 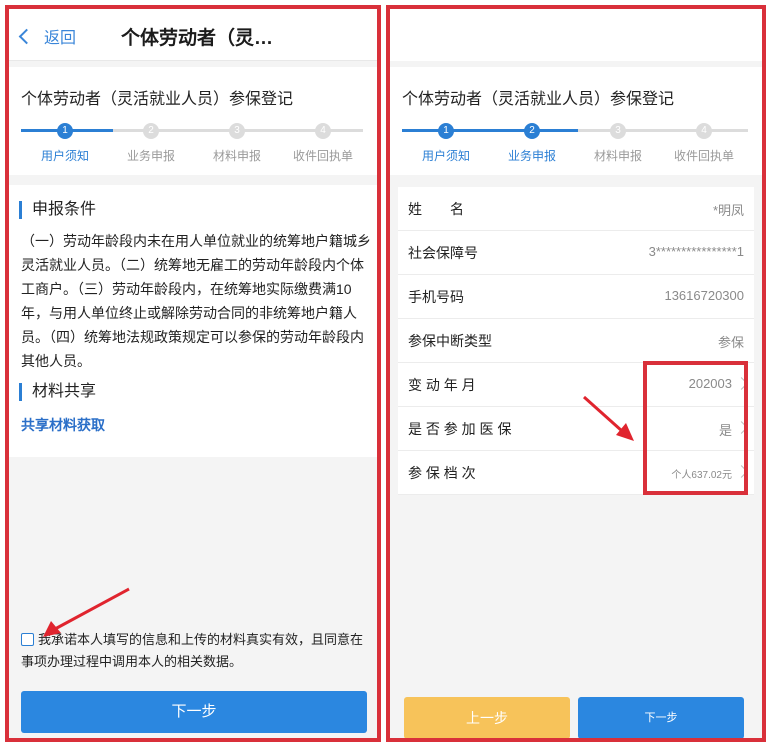 I want to click on form-row-name: 姓 名 *明凤, so click(x=576, y=209).